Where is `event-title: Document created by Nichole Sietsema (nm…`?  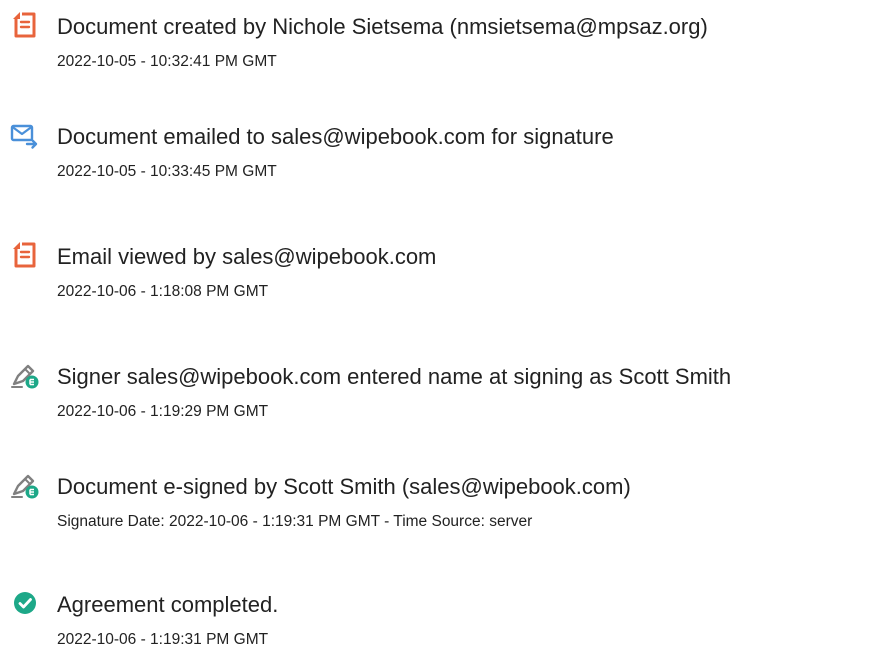 event-title: Document created by Nichole Sietsema (nm… is located at coordinates (382, 26).